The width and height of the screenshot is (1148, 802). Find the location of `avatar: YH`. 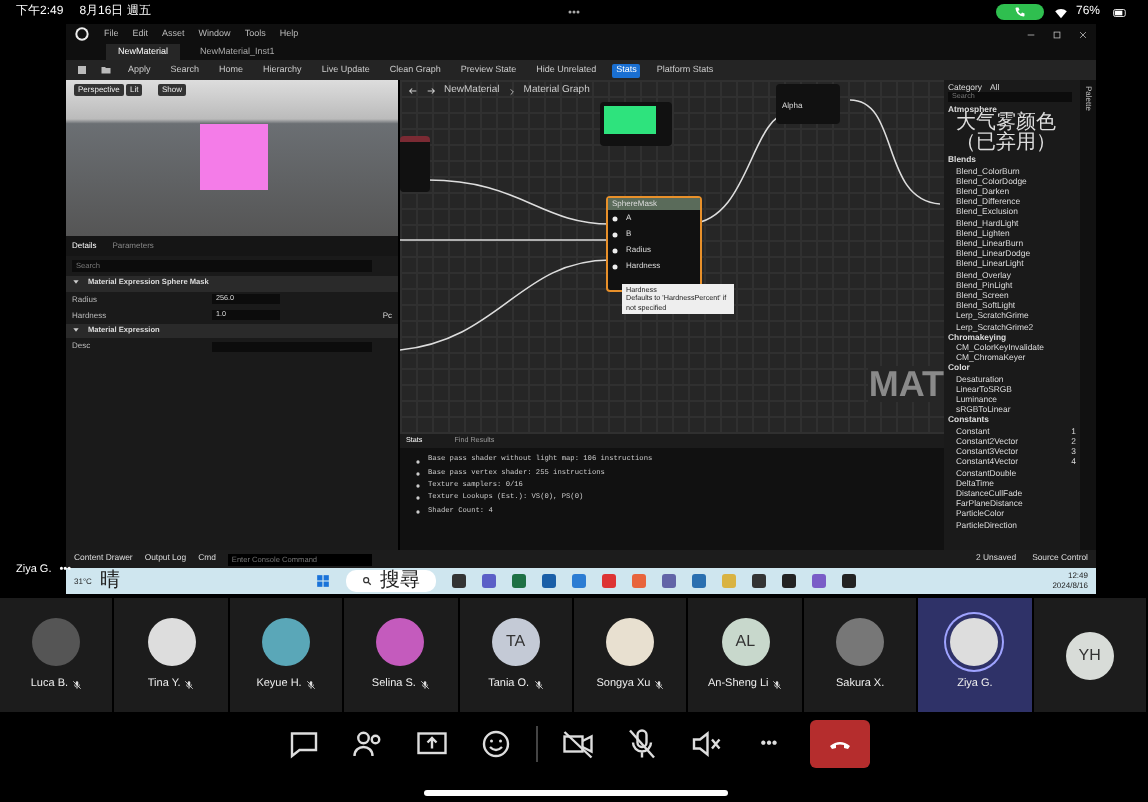

avatar: YH is located at coordinates (1089, 655).